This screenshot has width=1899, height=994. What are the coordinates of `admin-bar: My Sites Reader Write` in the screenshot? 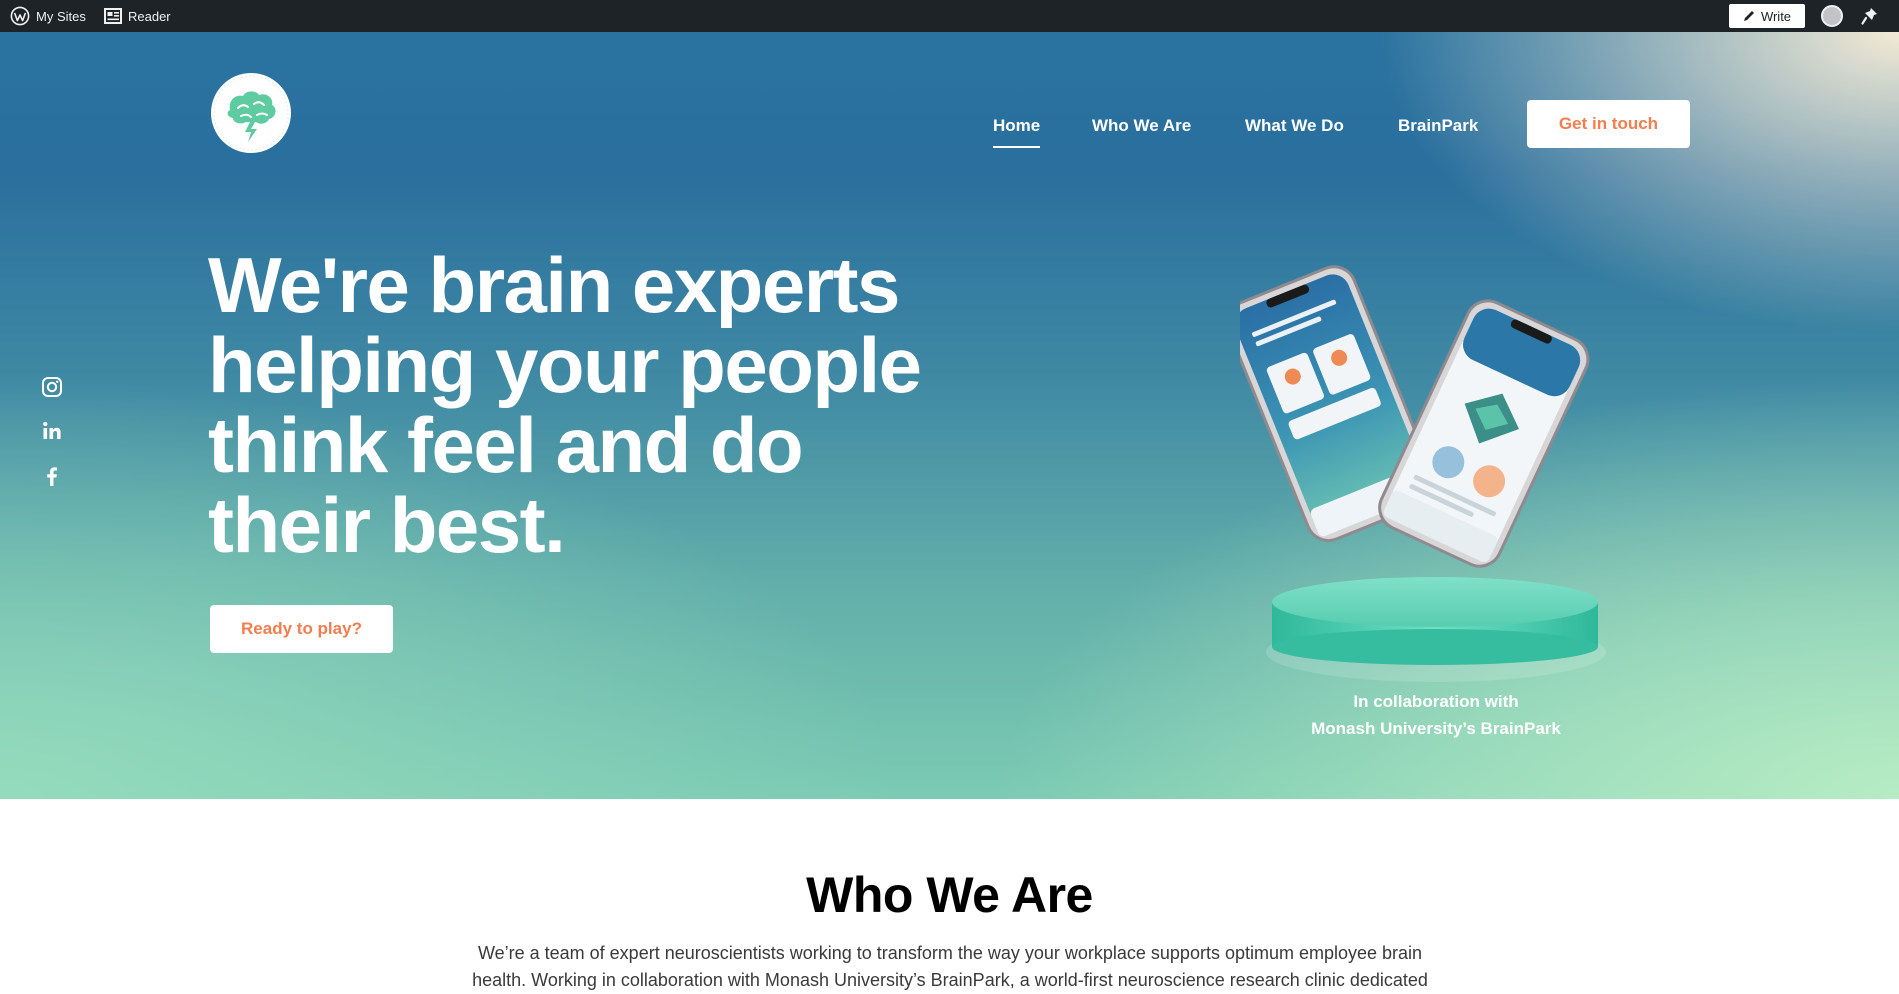 It's located at (949, 16).